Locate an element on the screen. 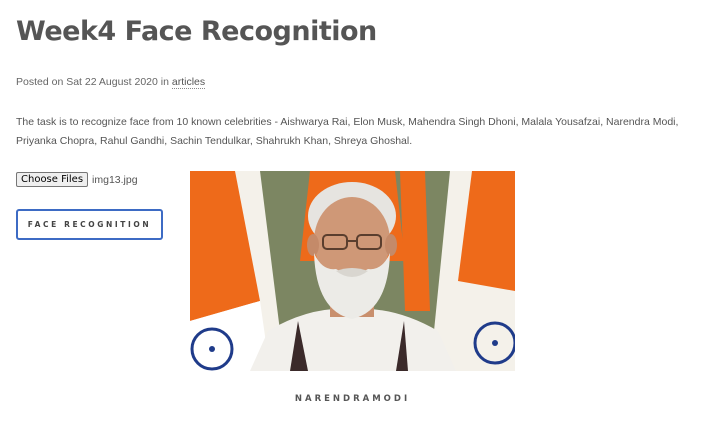 The width and height of the screenshot is (703, 439). file-upload: Choose Files img13.jpg is located at coordinates (77, 179).